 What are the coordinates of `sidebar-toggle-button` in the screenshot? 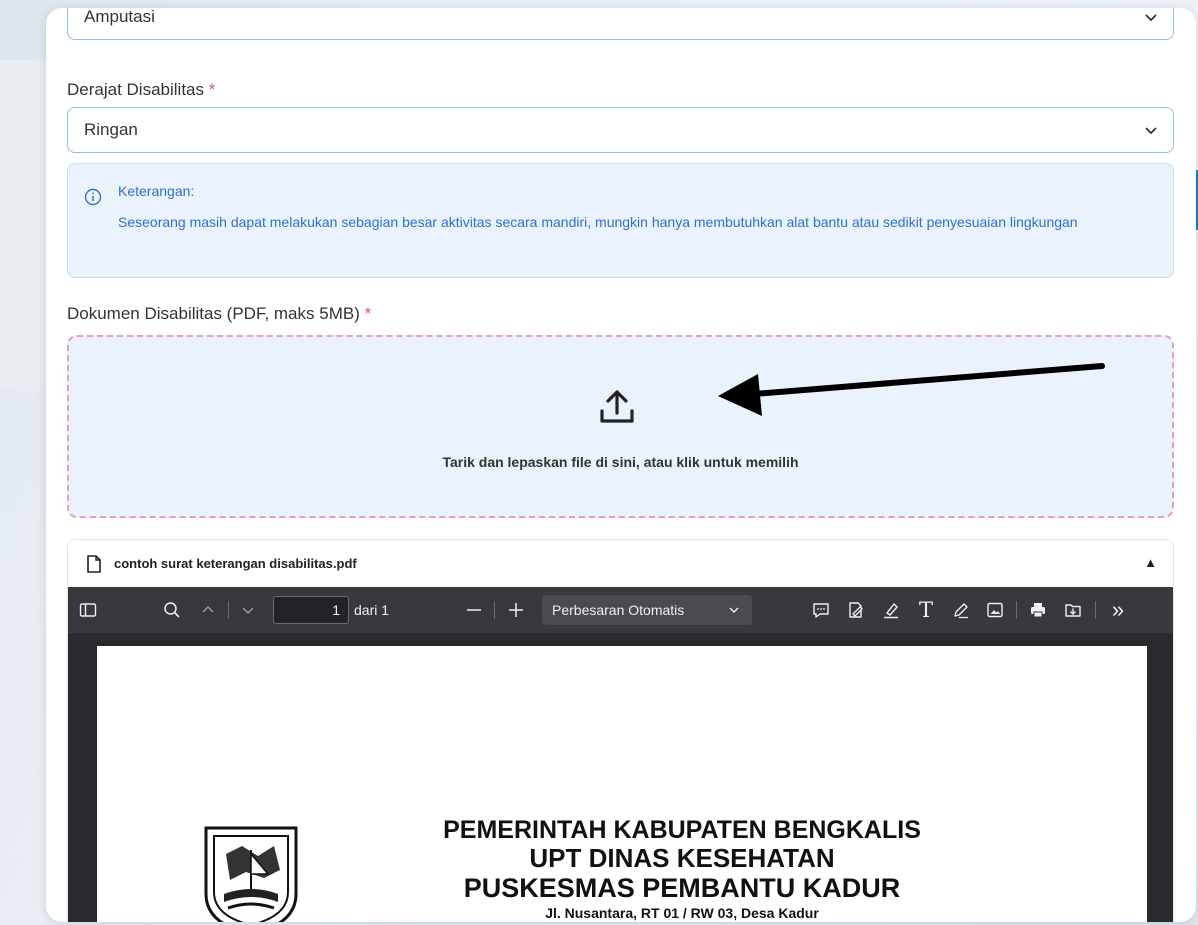 It's located at (88, 610).